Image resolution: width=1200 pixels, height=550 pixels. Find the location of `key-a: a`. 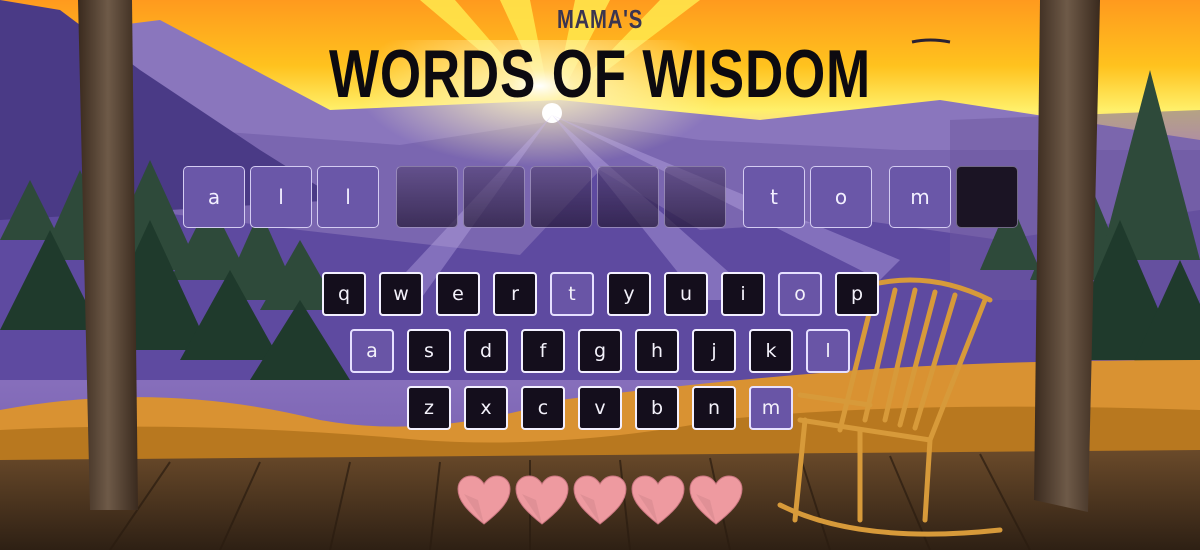

key-a: a is located at coordinates (372, 351).